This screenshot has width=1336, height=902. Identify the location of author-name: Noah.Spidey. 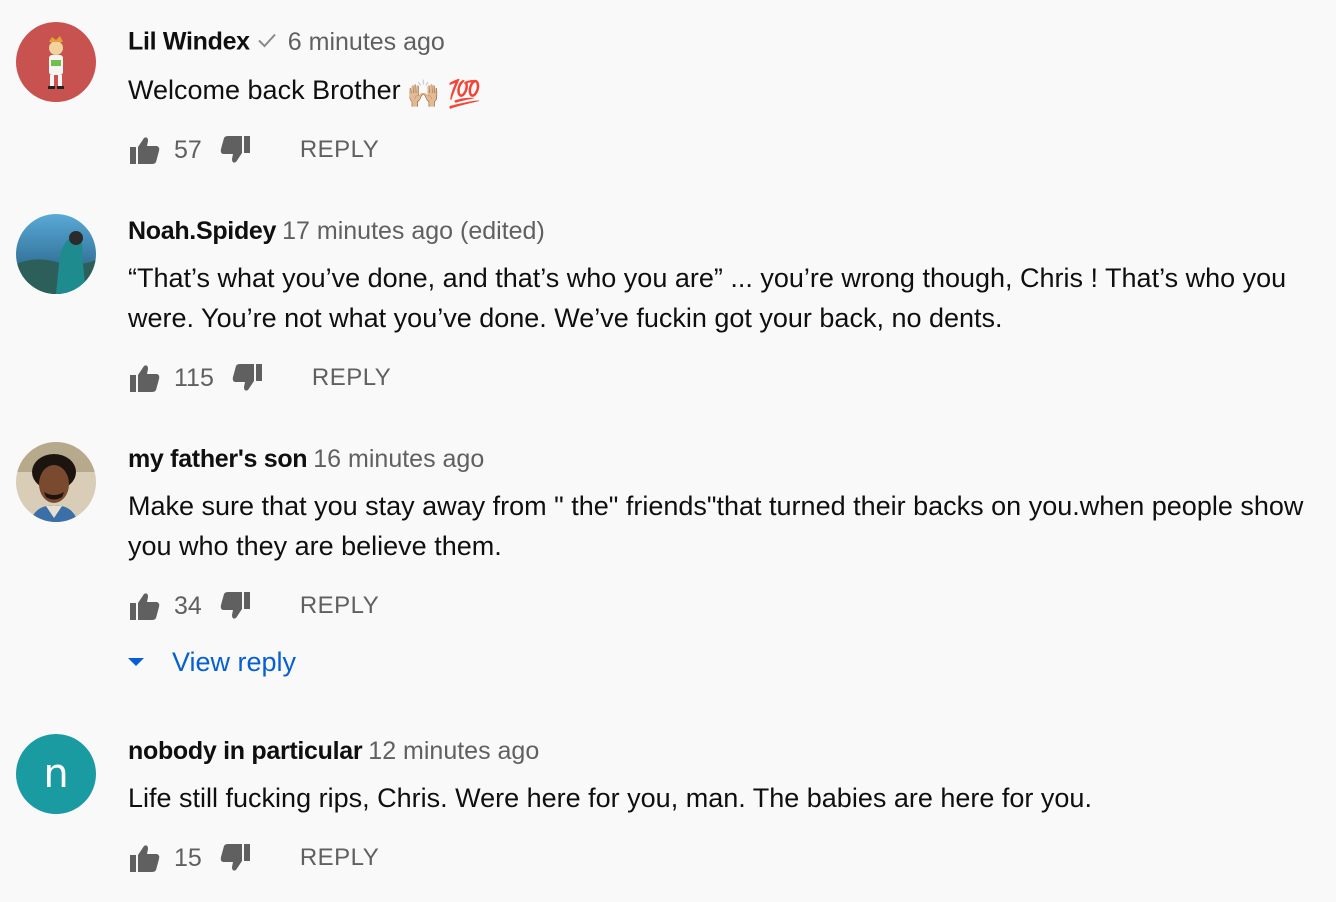
(202, 231).